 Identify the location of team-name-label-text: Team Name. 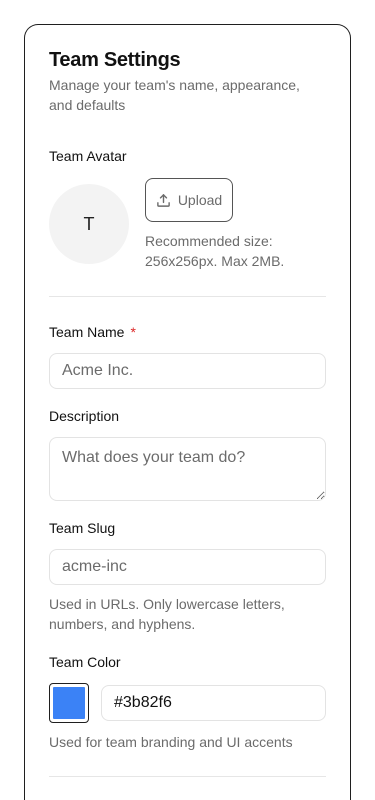
(87, 332).